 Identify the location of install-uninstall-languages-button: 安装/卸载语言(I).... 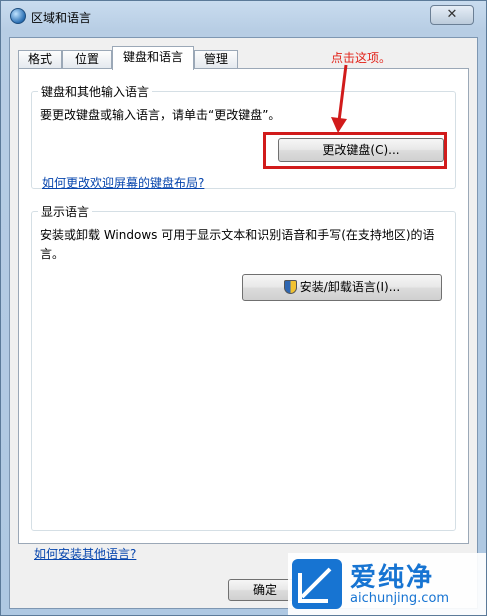
(342, 287).